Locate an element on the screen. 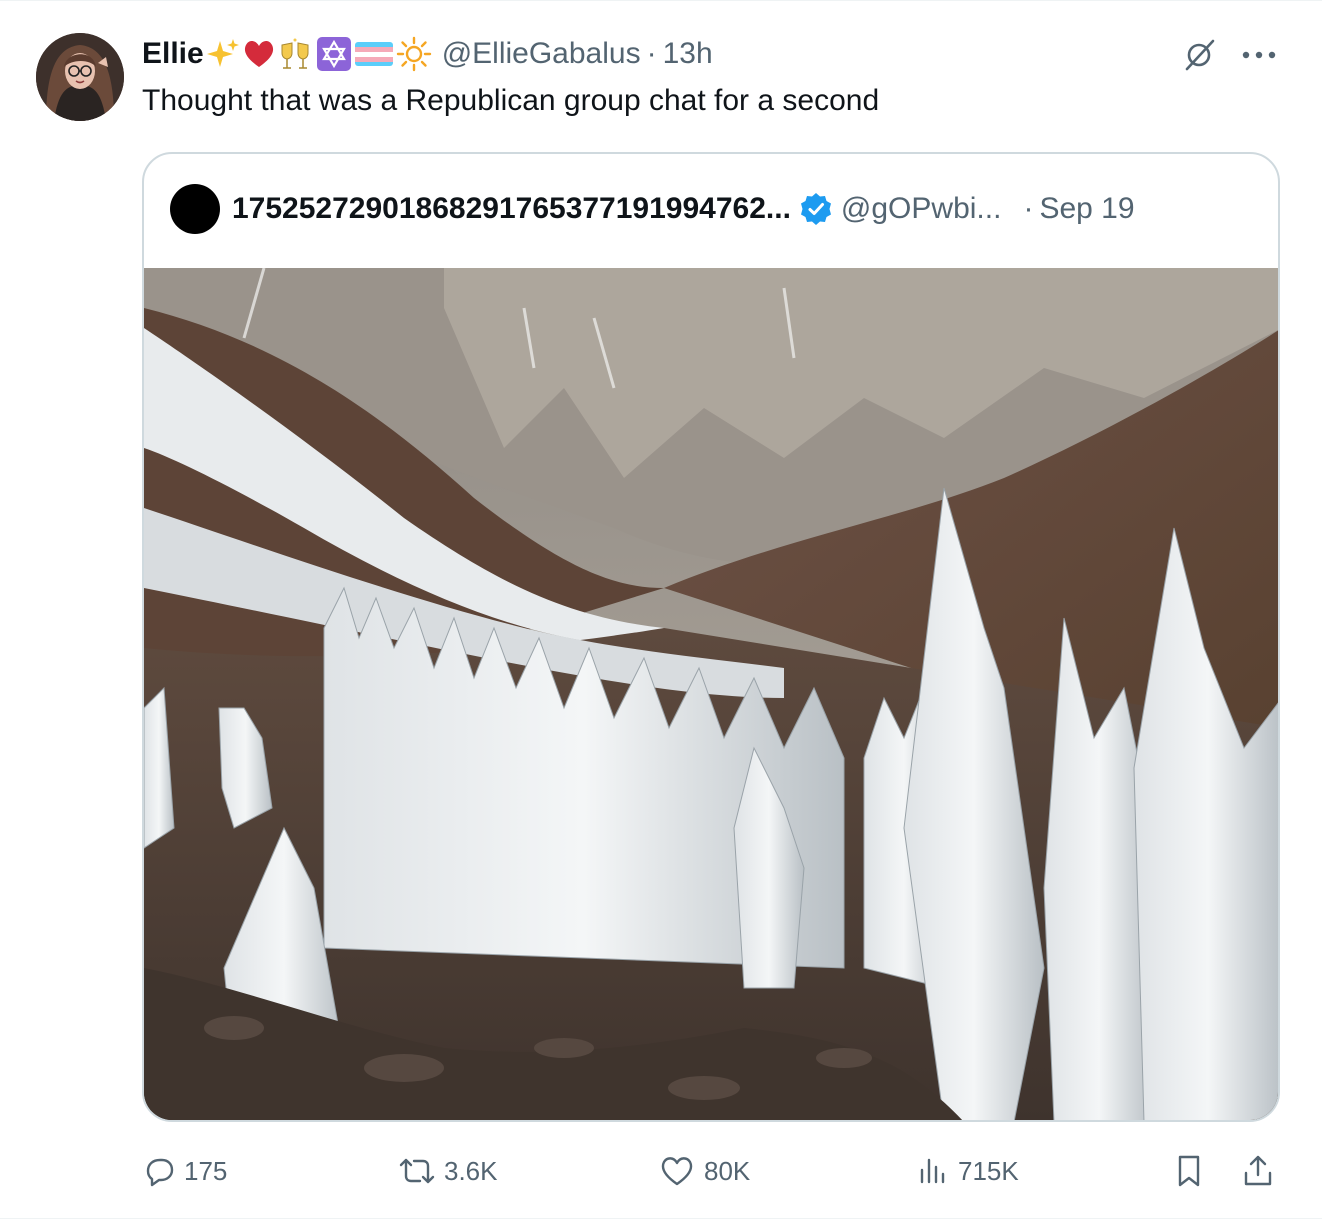 The image size is (1322, 1222). like-count: 80K is located at coordinates (727, 1170).